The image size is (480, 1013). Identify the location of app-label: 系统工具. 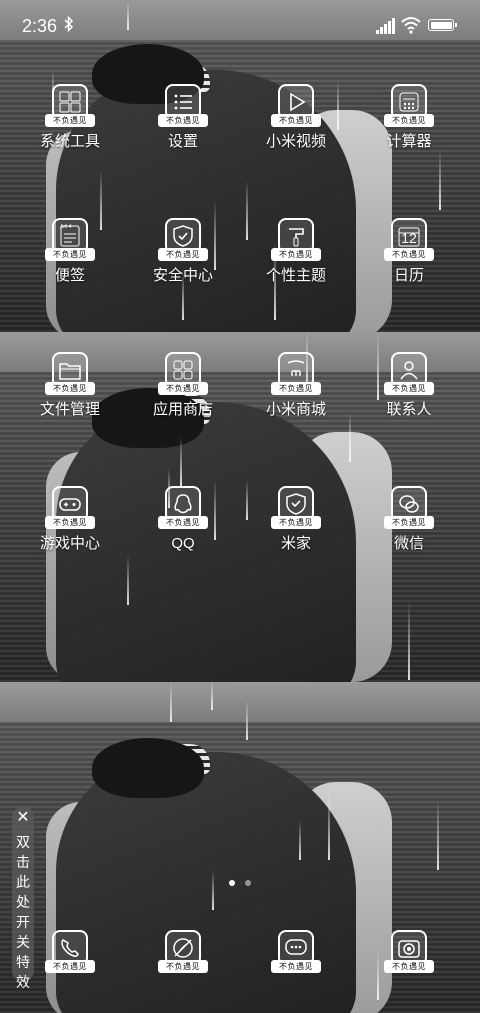
(69, 141).